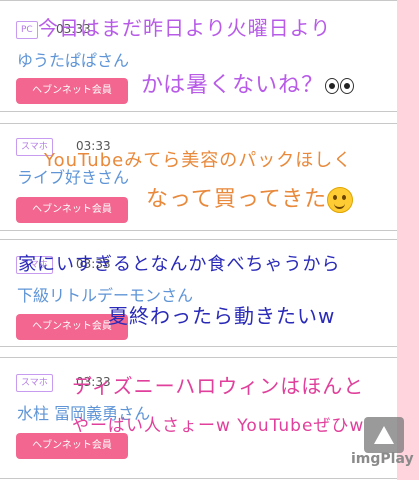 This screenshot has width=419, height=480. What do you see at coordinates (384, 435) in the screenshot?
I see `camera-icon` at bounding box center [384, 435].